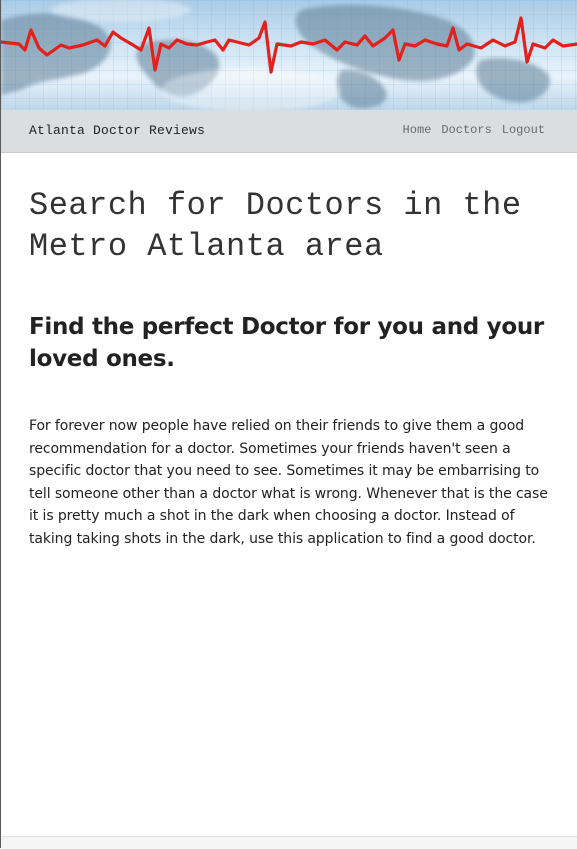 Image resolution: width=577 pixels, height=849 pixels. What do you see at coordinates (466, 130) in the screenshot?
I see `nav-link-doctors: Doctors` at bounding box center [466, 130].